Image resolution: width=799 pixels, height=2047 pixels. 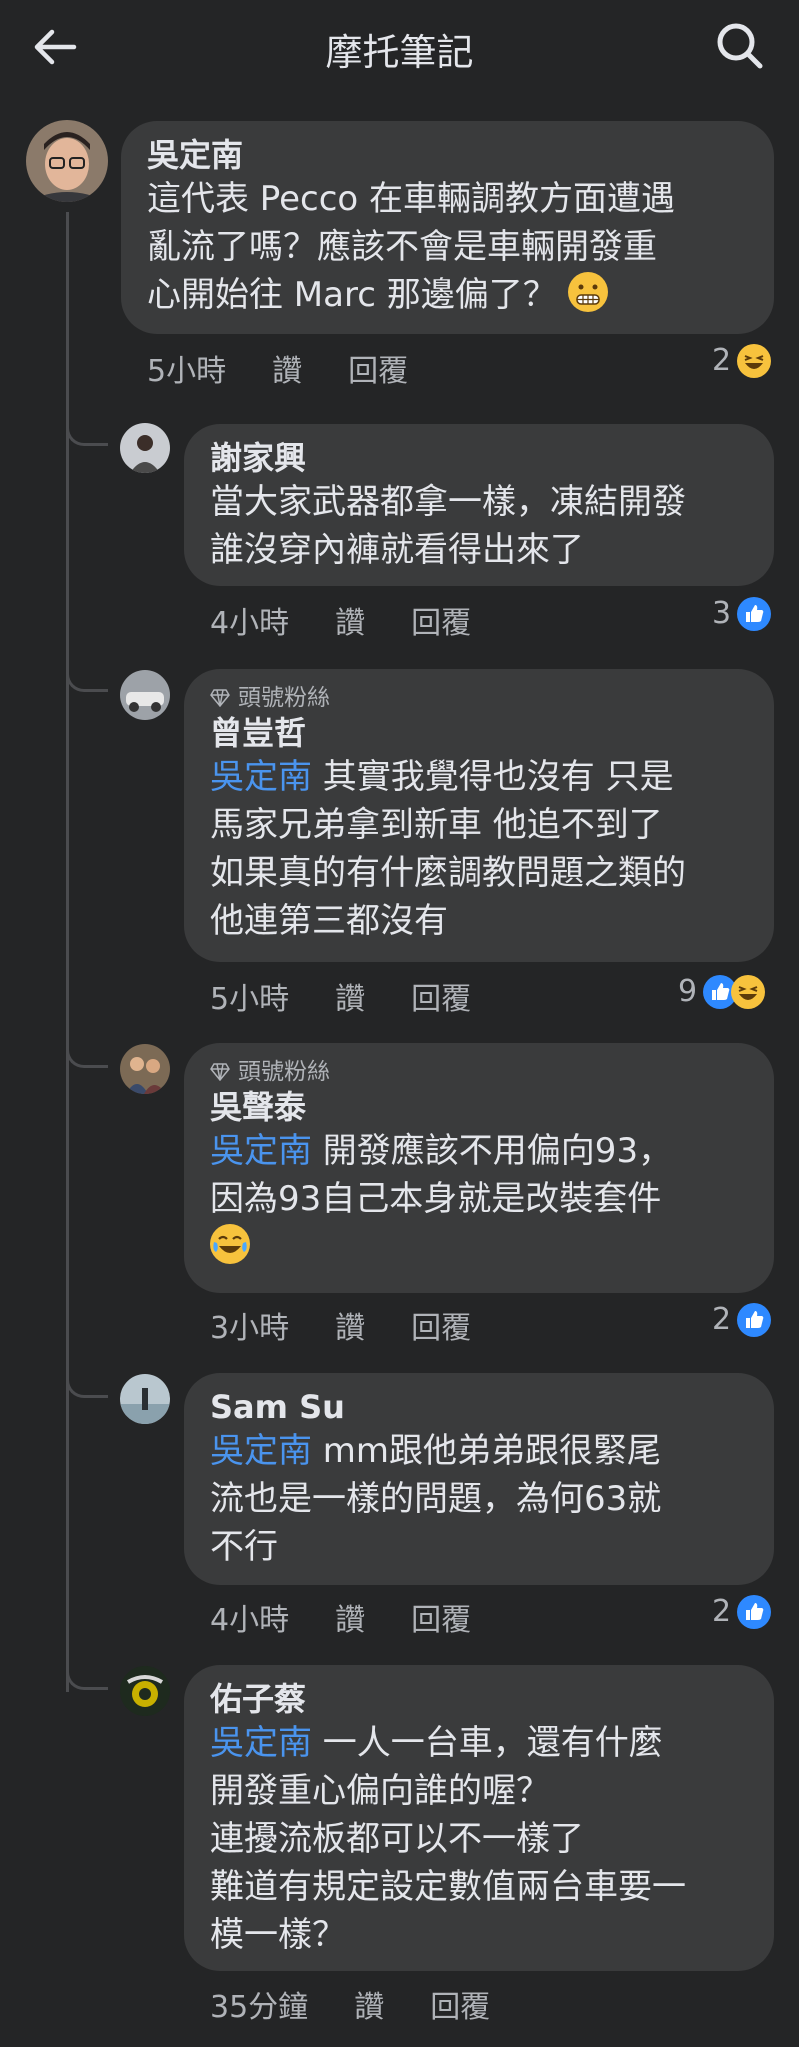 What do you see at coordinates (479, 733) in the screenshot?
I see `comment-author: 曾豈哲` at bounding box center [479, 733].